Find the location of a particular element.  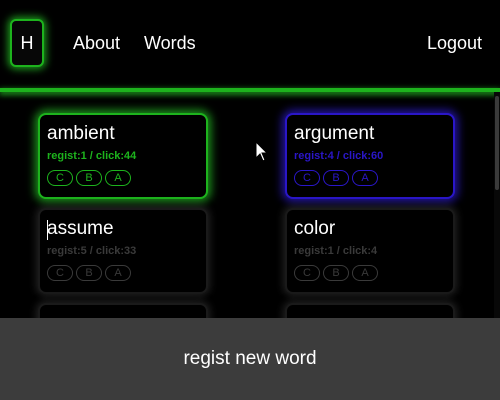

regist-new-word-label: regist new word is located at coordinates (250, 358).